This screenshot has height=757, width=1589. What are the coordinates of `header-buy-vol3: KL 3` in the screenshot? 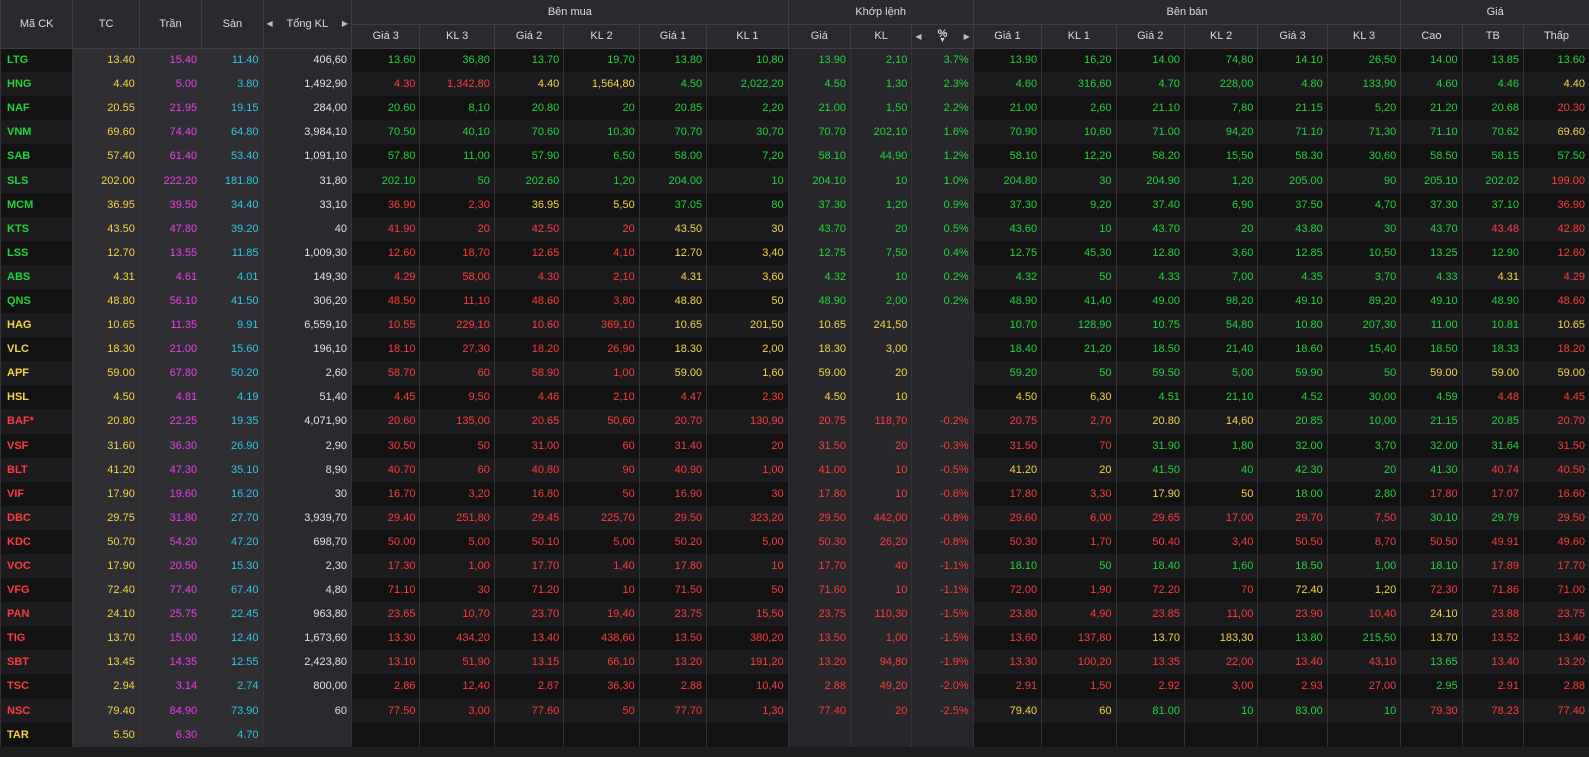 It's located at (457, 36).